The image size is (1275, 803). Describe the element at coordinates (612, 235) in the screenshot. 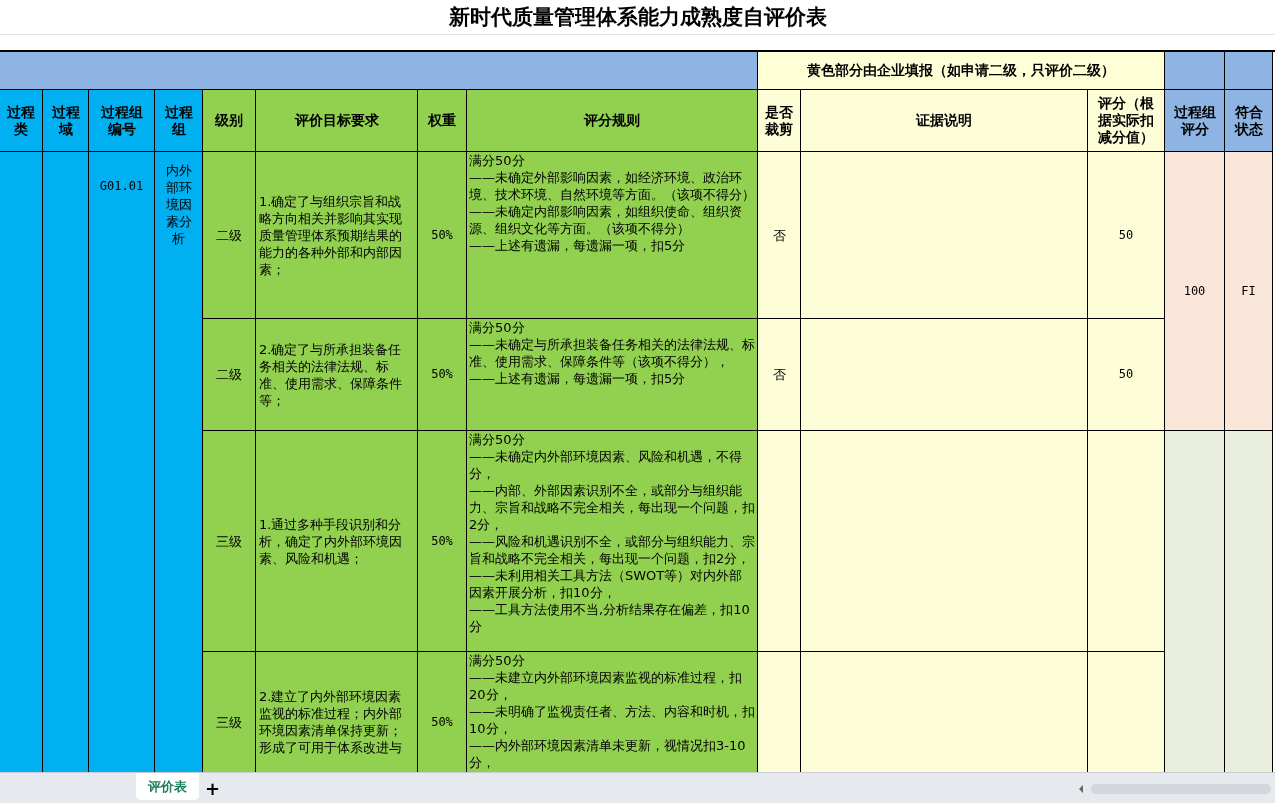

I see `rule-cell: 满分50分 ——未确定外部影响因素，如经济环境、政治环境、技术环境、自然环境等方面。（该项不得分） ——未确定内部影响因素，如组织使命、组织资源、组织文化等方面。（该项不得分） ——上述有遗漏，每遗漏一项，扣5分` at that location.